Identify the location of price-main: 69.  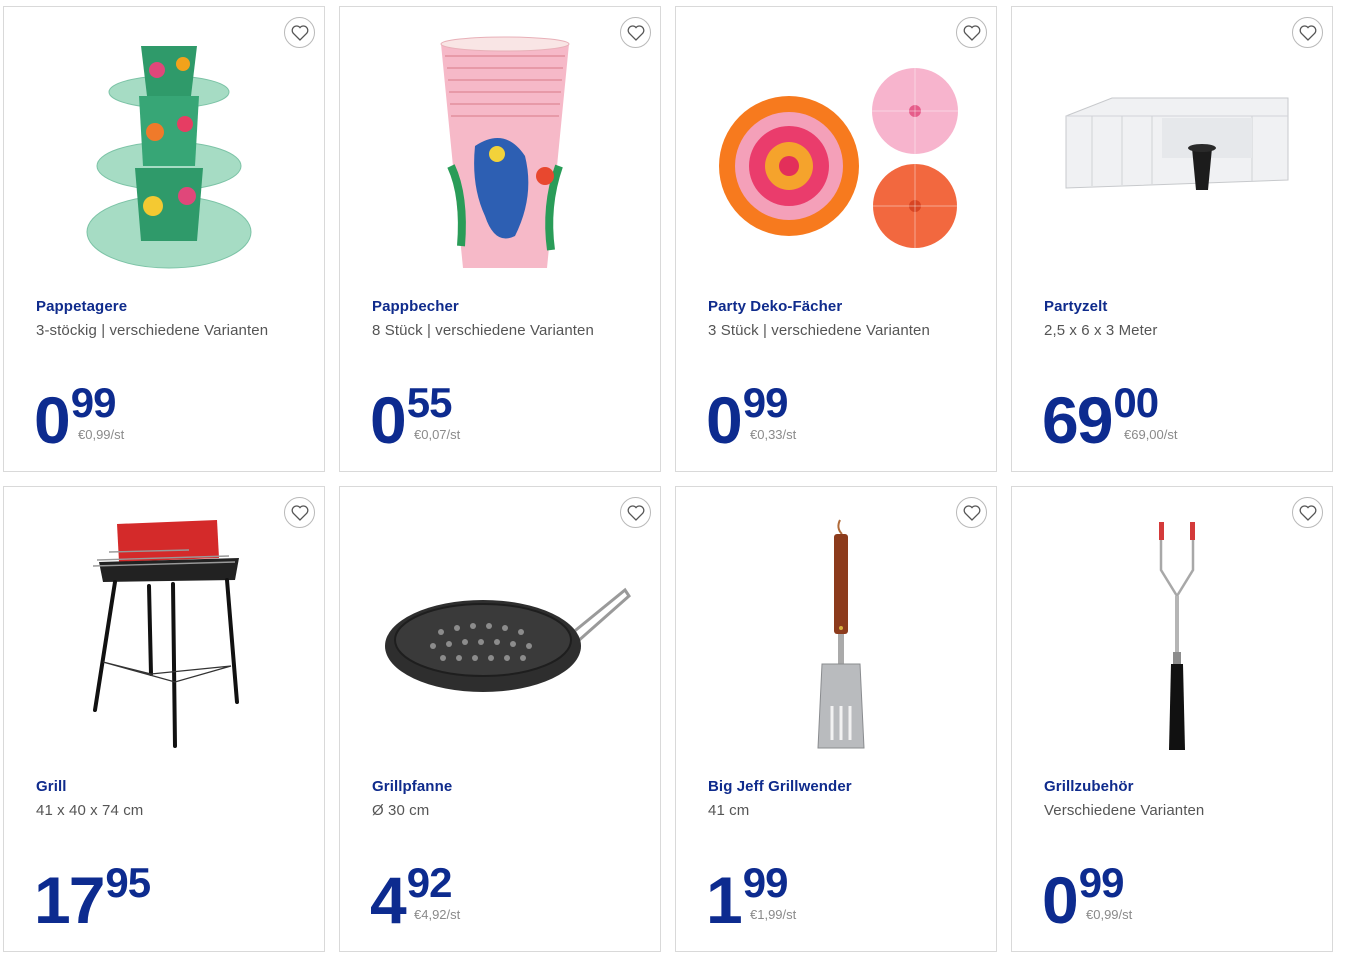
(1077, 420).